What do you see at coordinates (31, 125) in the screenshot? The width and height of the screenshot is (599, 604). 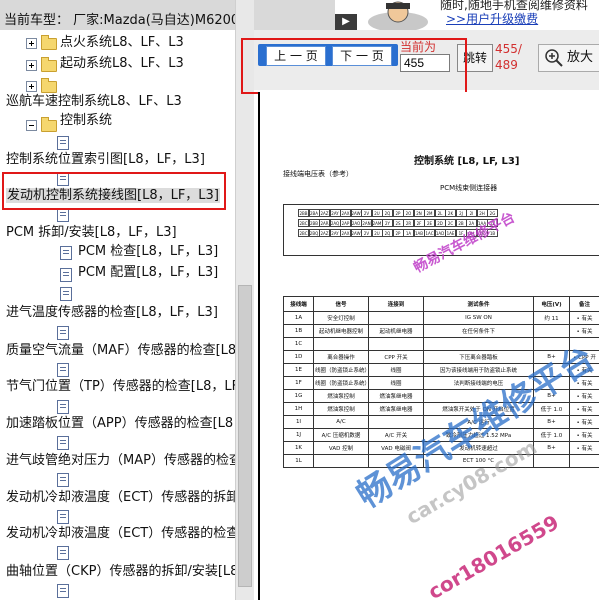 I see `collapse-icon` at bounding box center [31, 125].